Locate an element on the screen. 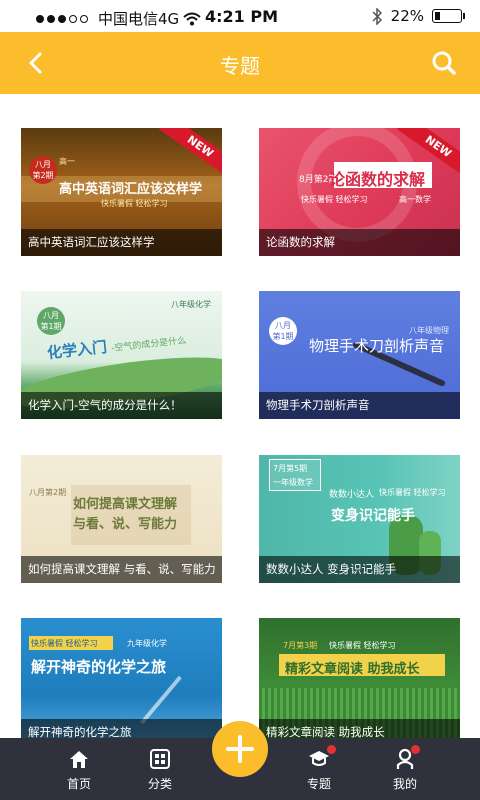  bottom-nav: 首页 分类 专题 我的 is located at coordinates (240, 760).